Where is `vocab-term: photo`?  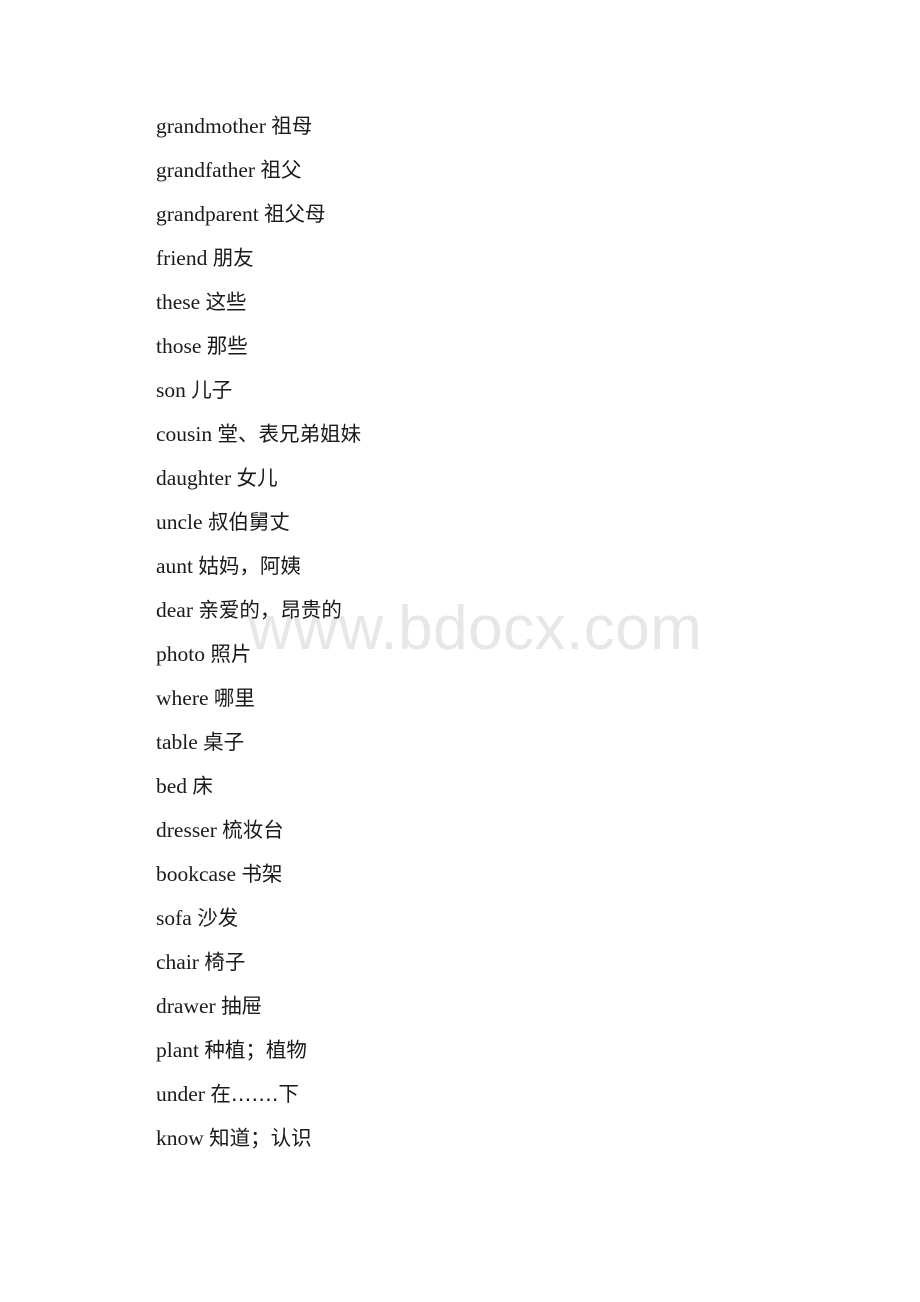 vocab-term: photo is located at coordinates (180, 654).